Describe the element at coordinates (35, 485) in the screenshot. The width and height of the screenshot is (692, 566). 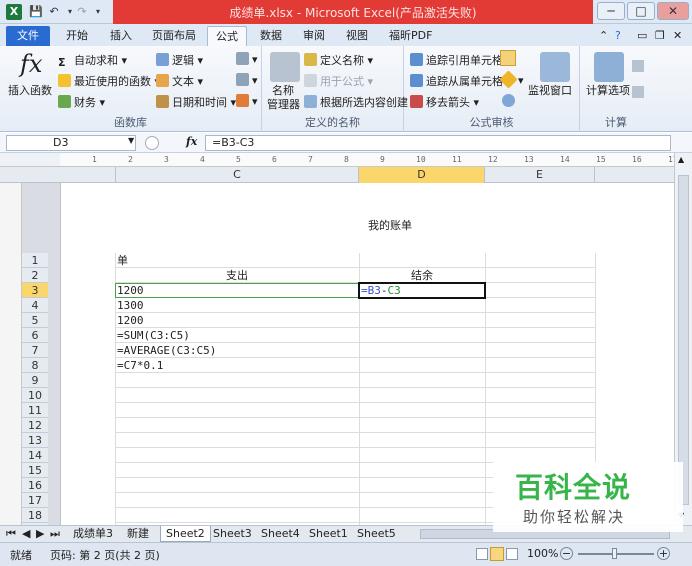
I see `row-header-16: 16` at that location.